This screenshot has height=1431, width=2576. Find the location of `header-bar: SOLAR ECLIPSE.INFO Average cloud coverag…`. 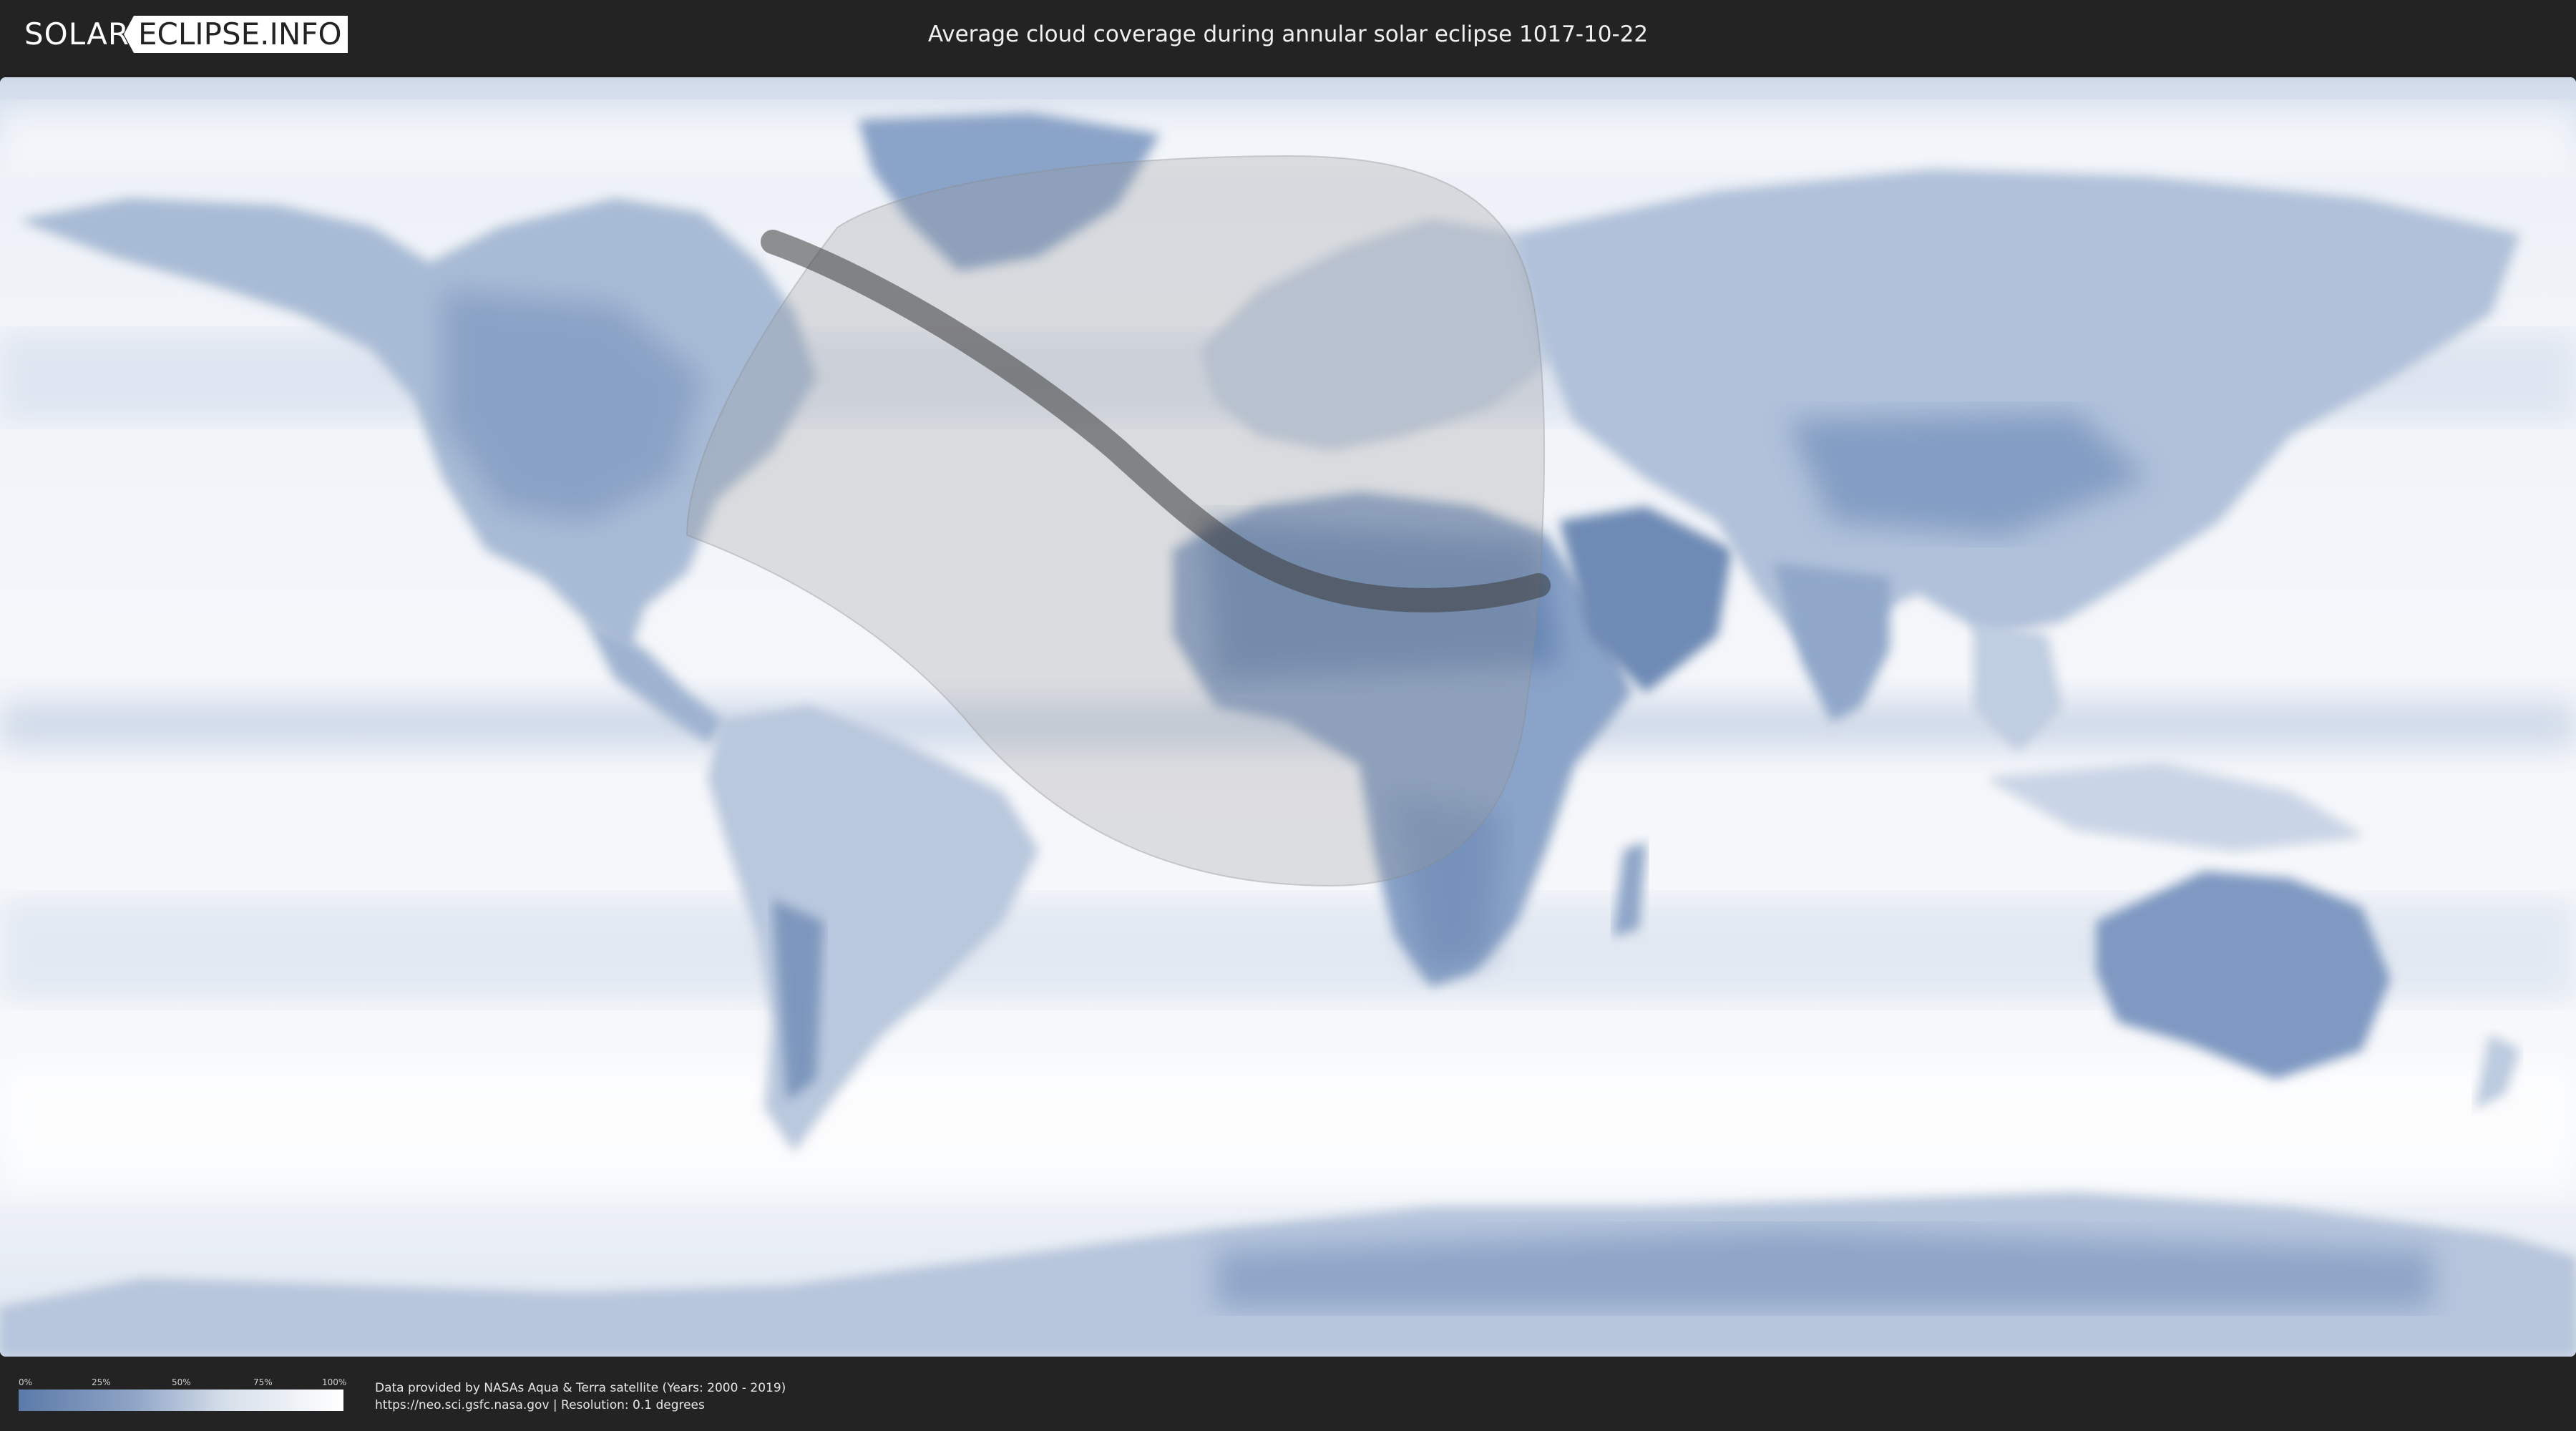

header-bar: SOLAR ECLIPSE.INFO Average cloud coverag… is located at coordinates (1288, 36).